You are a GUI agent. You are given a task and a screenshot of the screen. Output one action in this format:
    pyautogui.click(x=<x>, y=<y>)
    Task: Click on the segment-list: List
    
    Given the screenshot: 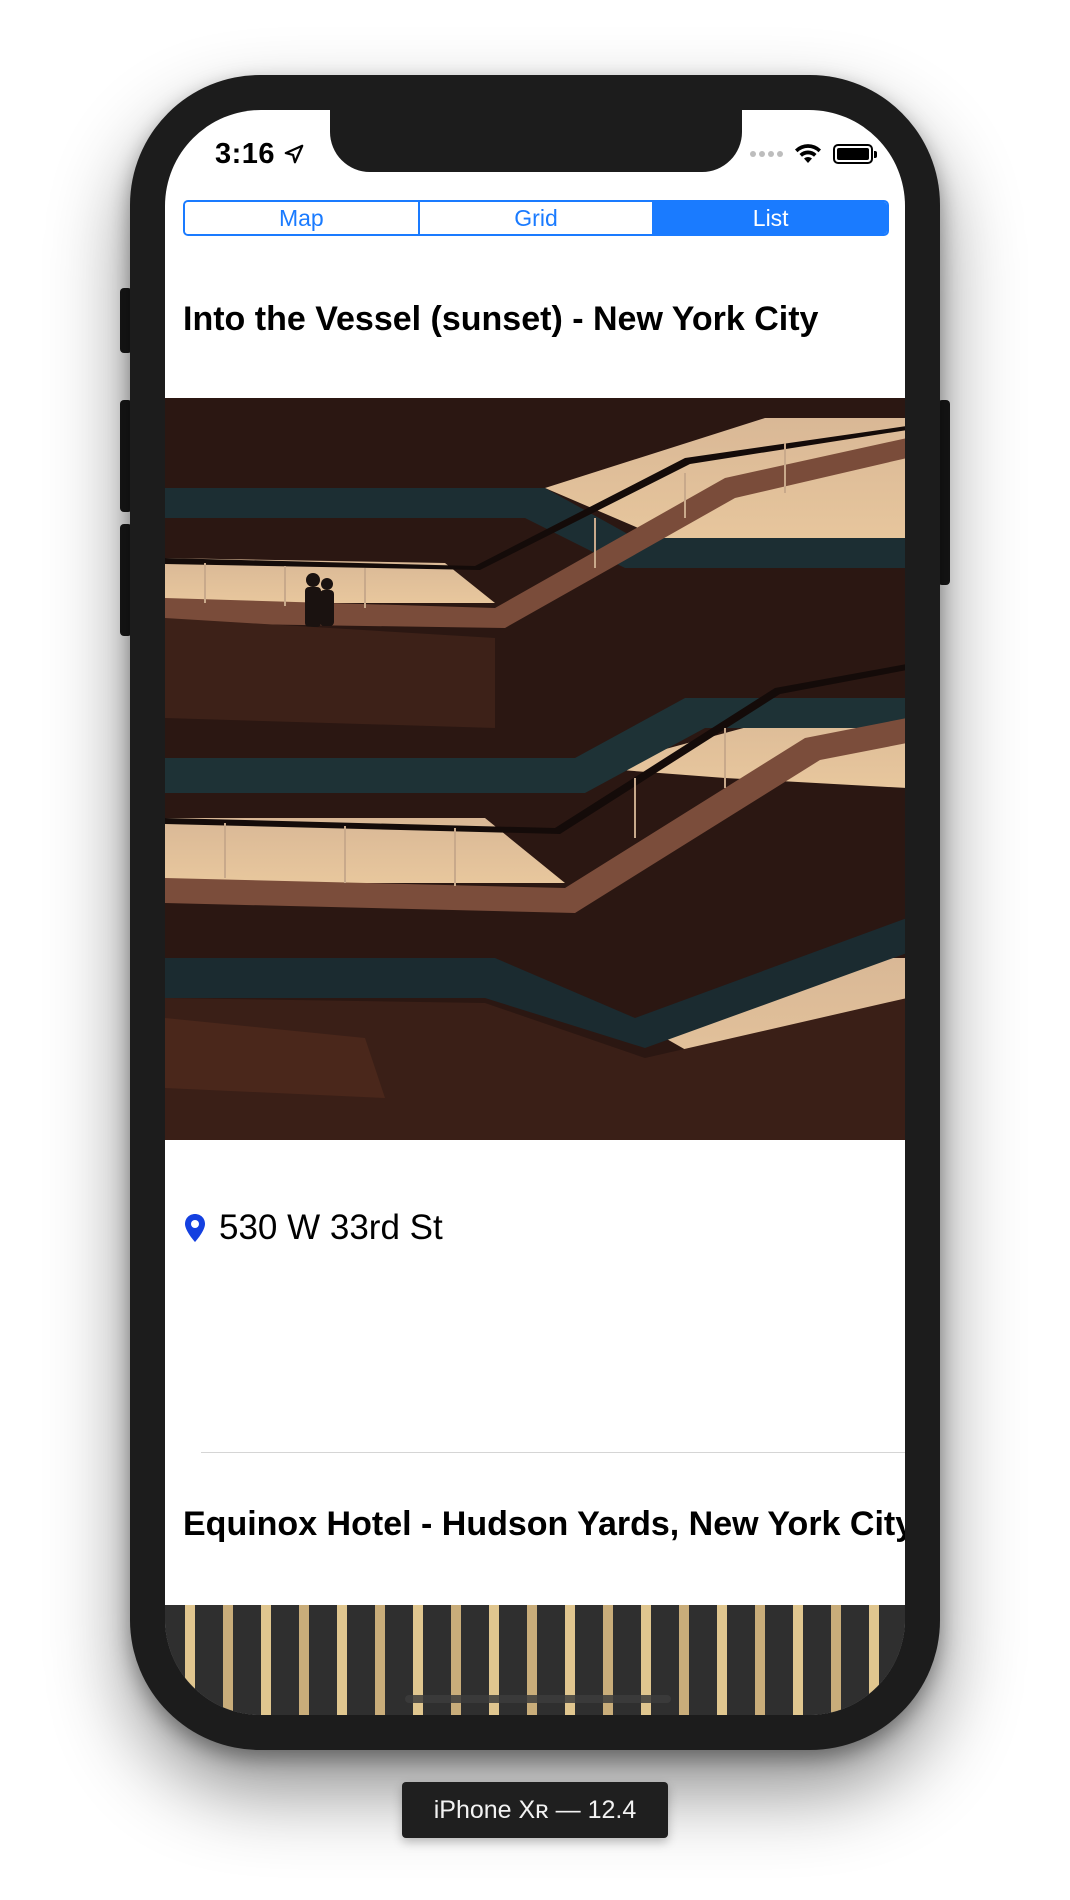 What is the action you would take?
    pyautogui.click(x=770, y=218)
    